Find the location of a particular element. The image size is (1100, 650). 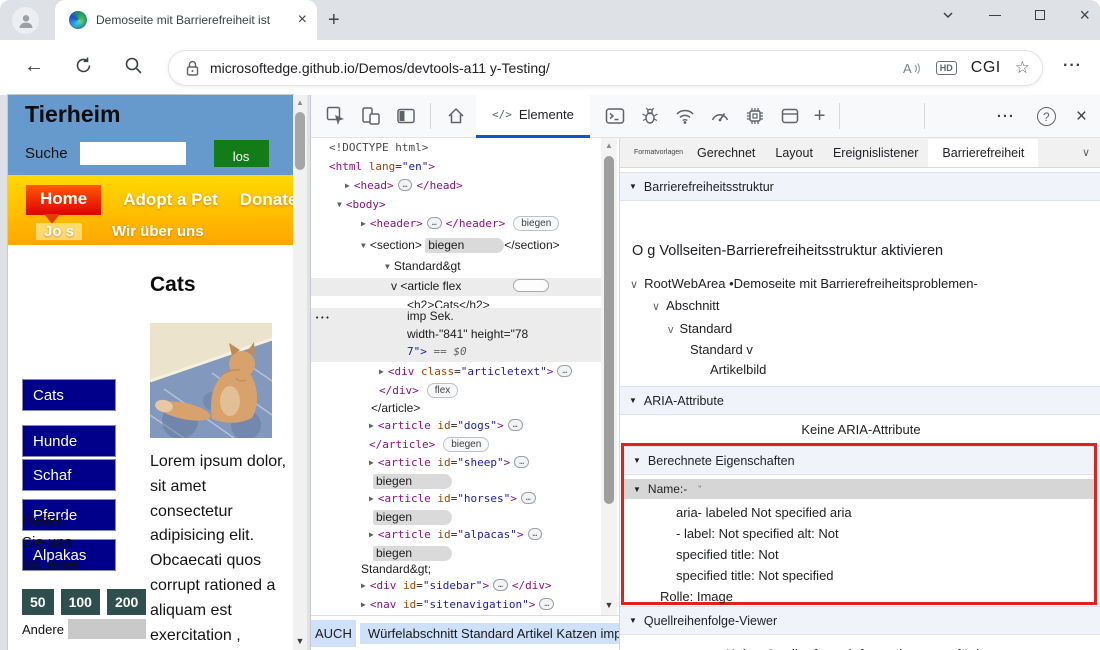

dock-side-icon is located at coordinates (406, 116).